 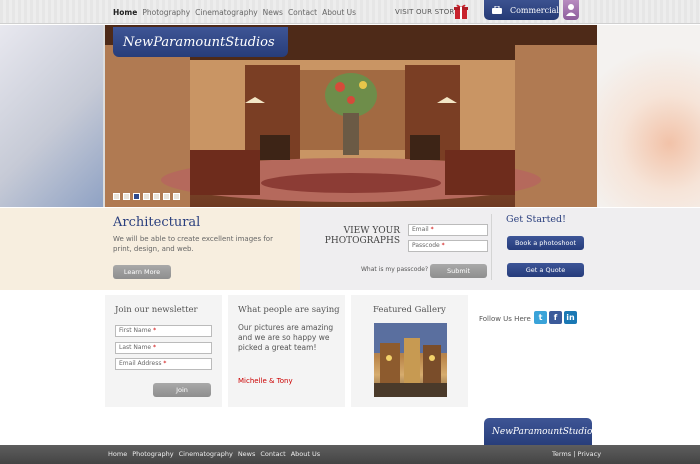 What do you see at coordinates (289, 310) in the screenshot?
I see `testimonial-title: What people are saying` at bounding box center [289, 310].